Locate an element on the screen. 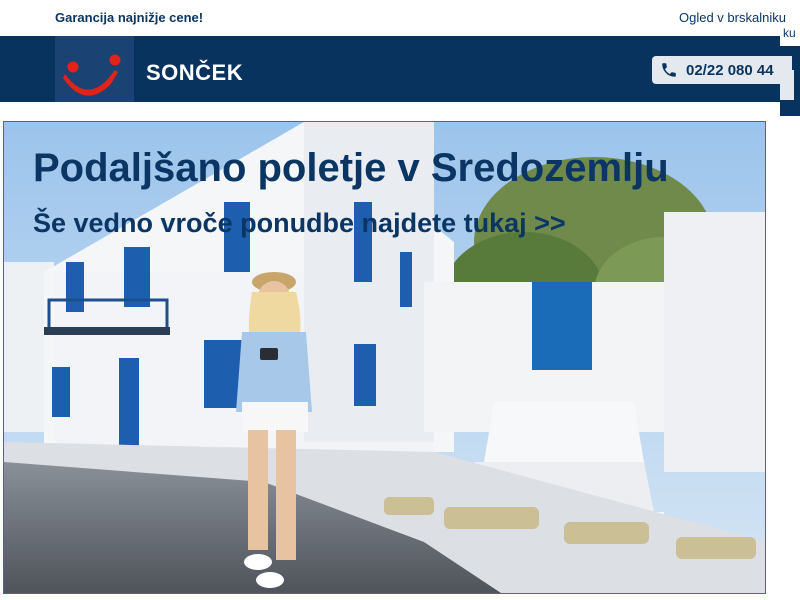  tui-smile-logo-icon is located at coordinates (92, 75).